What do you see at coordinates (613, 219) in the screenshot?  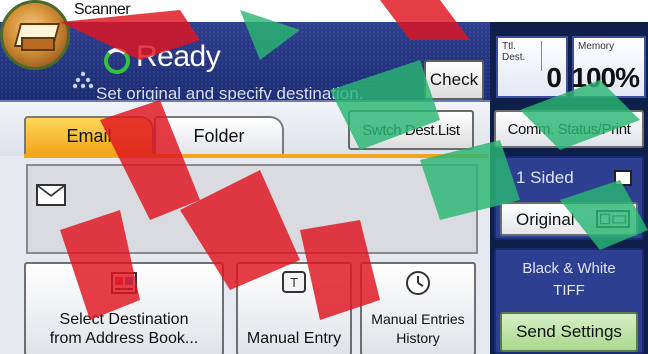 I see `original-orientation-icon` at bounding box center [613, 219].